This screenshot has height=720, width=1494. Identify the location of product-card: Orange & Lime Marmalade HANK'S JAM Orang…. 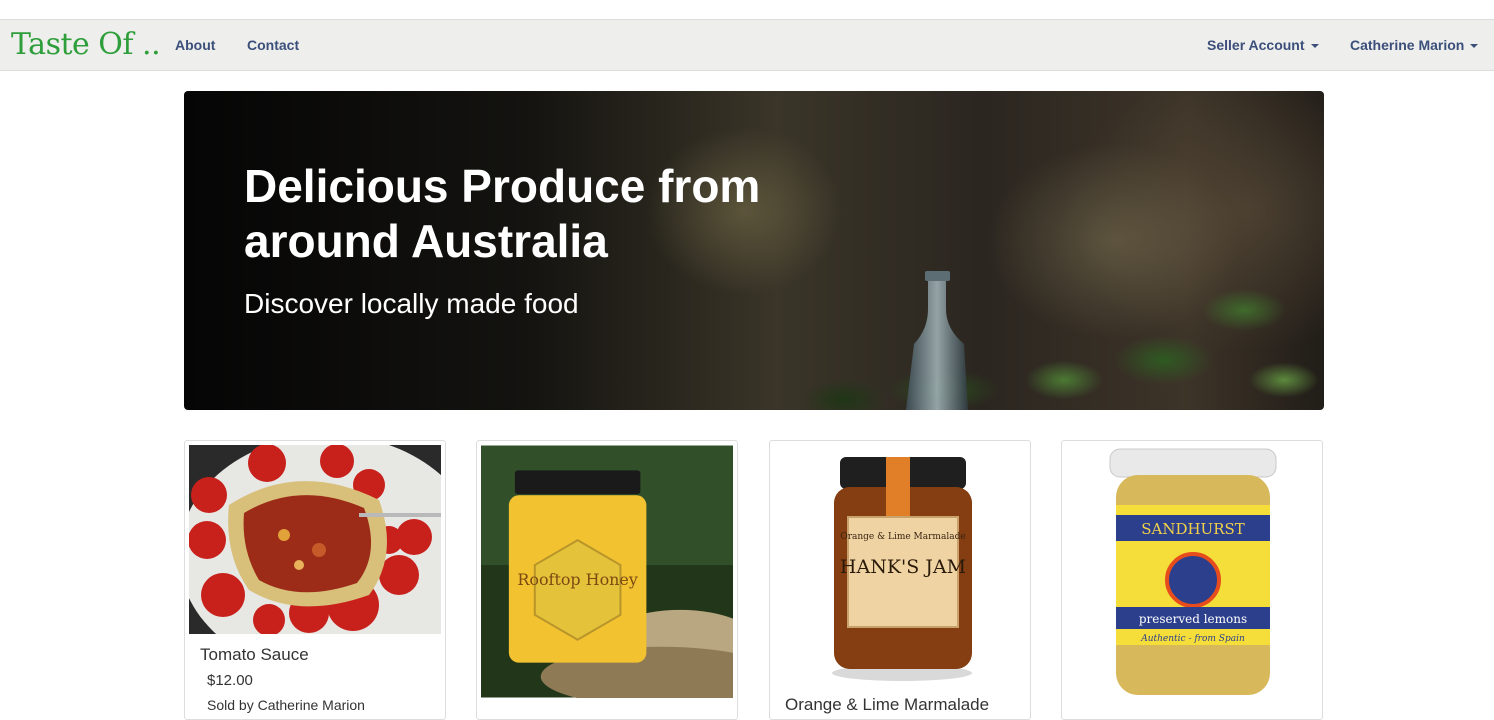
(900, 580).